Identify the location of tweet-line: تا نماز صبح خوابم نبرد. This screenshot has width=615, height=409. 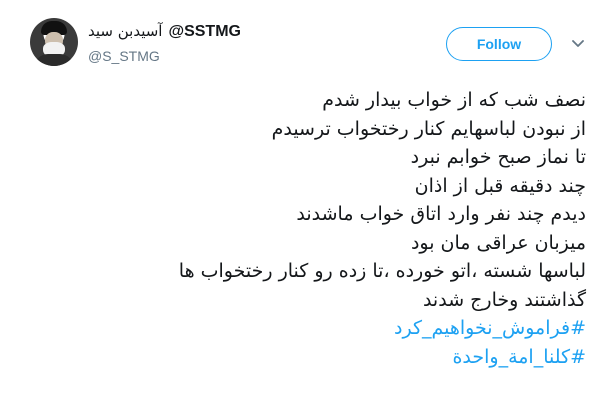
(498, 157).